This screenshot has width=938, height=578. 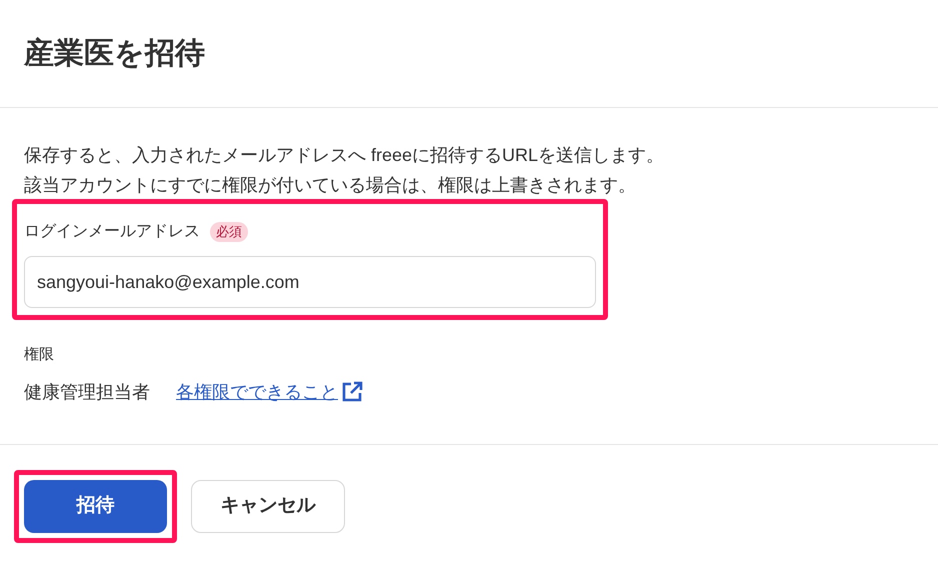 I want to click on permissions-link: 各権限でできること, so click(x=270, y=392).